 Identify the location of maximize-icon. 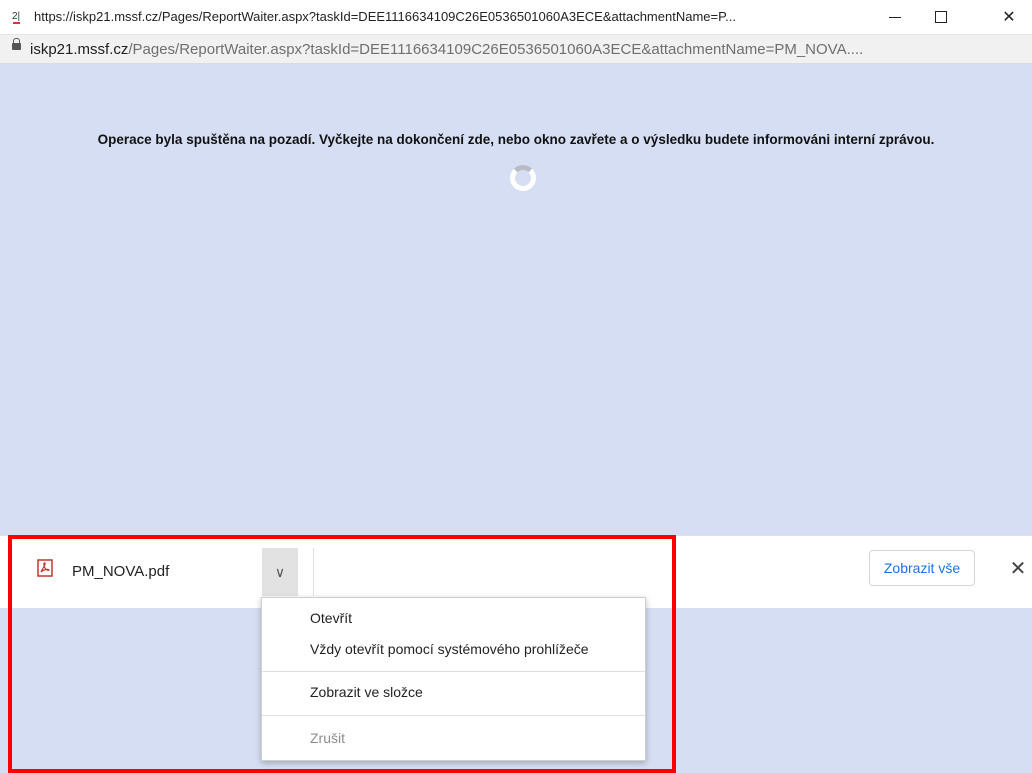
(941, 17).